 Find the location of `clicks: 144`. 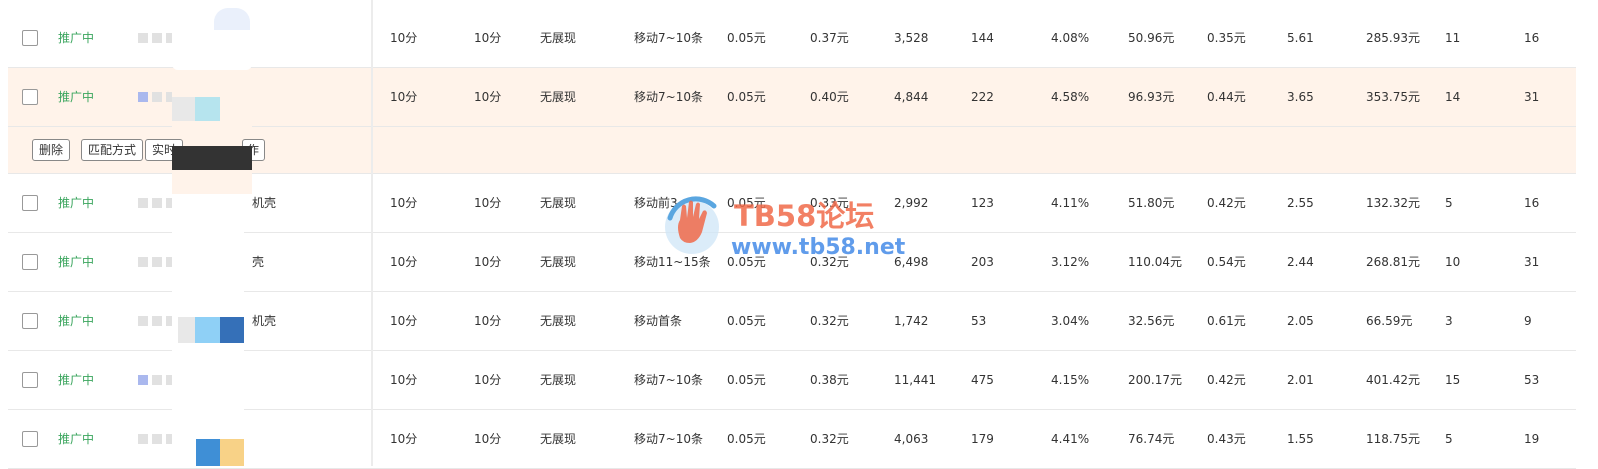

clicks: 144 is located at coordinates (982, 38).